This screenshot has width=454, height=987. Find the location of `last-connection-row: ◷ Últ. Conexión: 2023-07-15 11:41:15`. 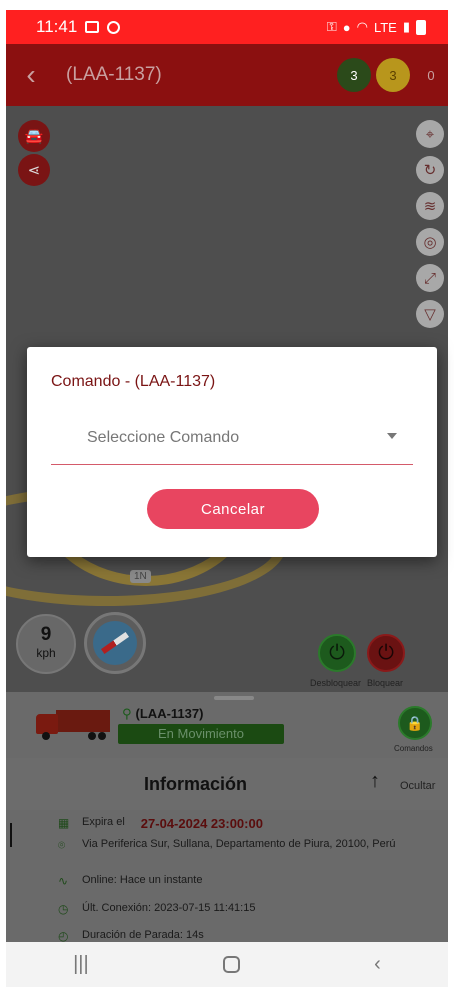

last-connection-row: ◷ Últ. Conexión: 2023-07-15 11:41:15 is located at coordinates (156, 909).